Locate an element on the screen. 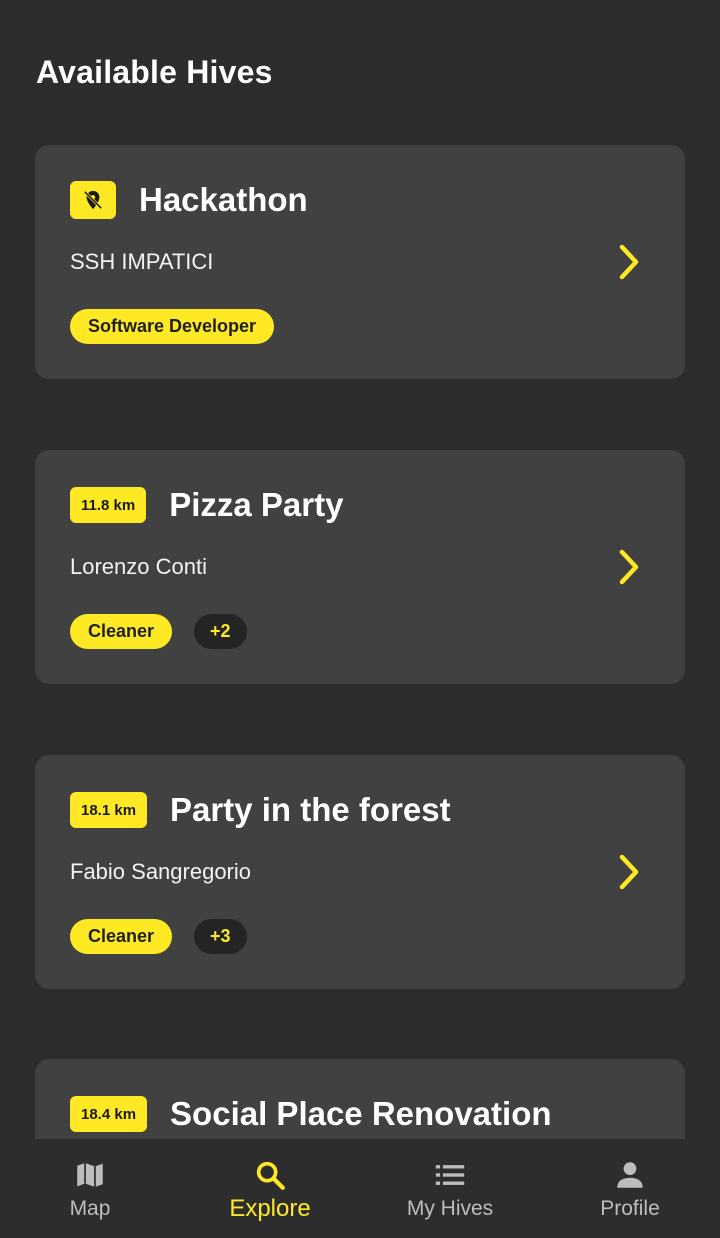 This screenshot has height=1238, width=720. hive-card-header: Hackathon is located at coordinates (189, 200).